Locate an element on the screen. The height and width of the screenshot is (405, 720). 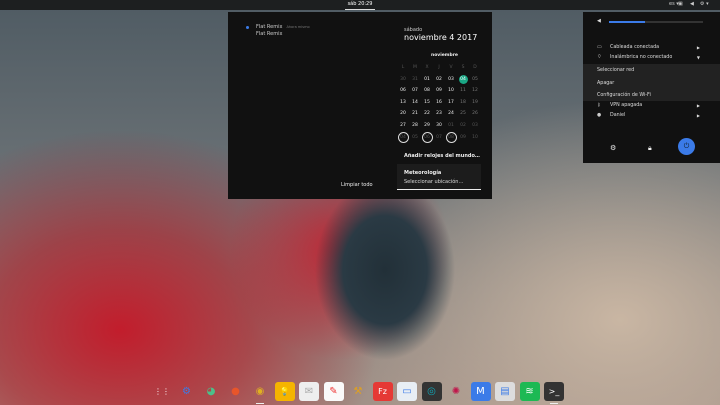
day-number: 20 is located at coordinates (403, 114).